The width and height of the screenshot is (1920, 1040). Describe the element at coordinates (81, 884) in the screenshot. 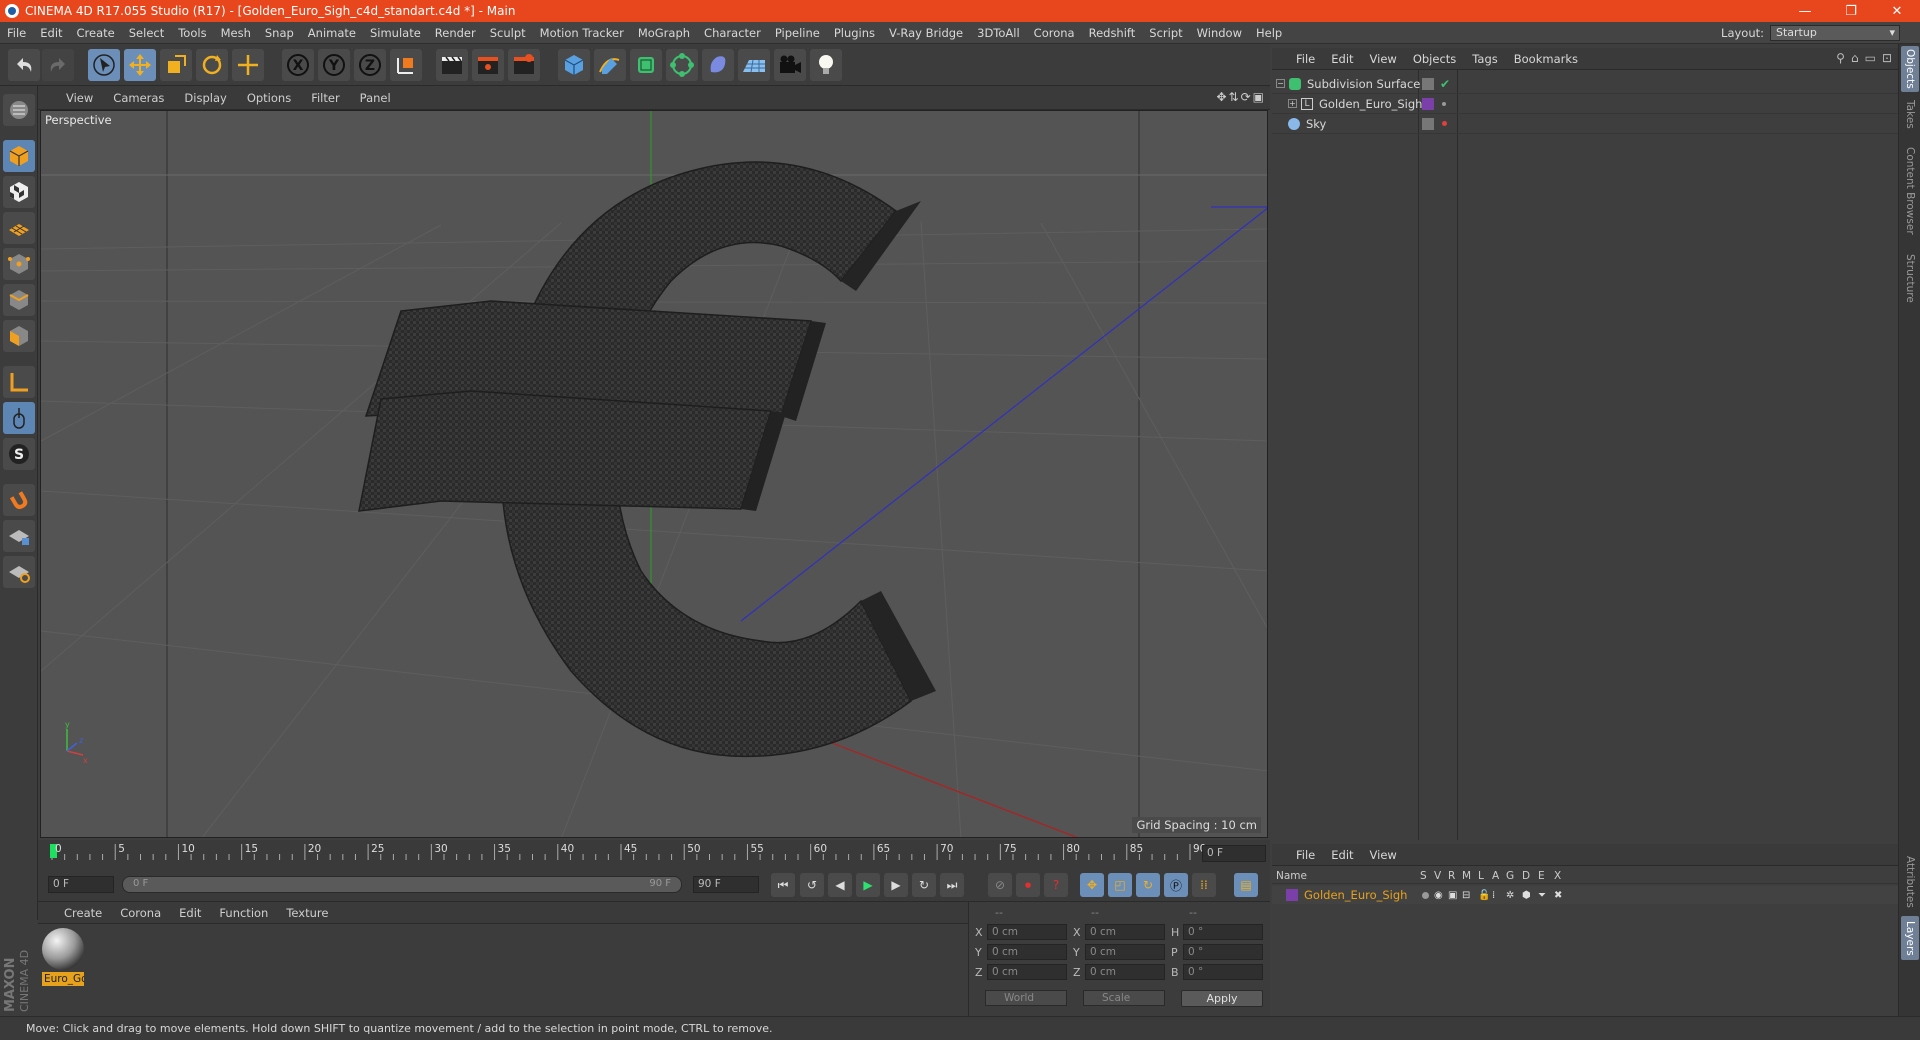

I see `start-frame-field: 0 F` at that location.